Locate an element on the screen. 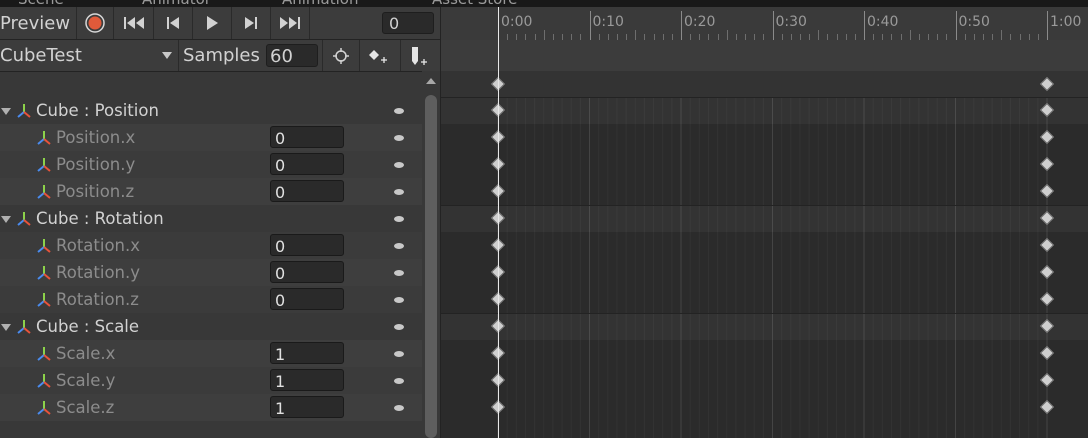  property-label: Cube : Scale is located at coordinates (88, 326).